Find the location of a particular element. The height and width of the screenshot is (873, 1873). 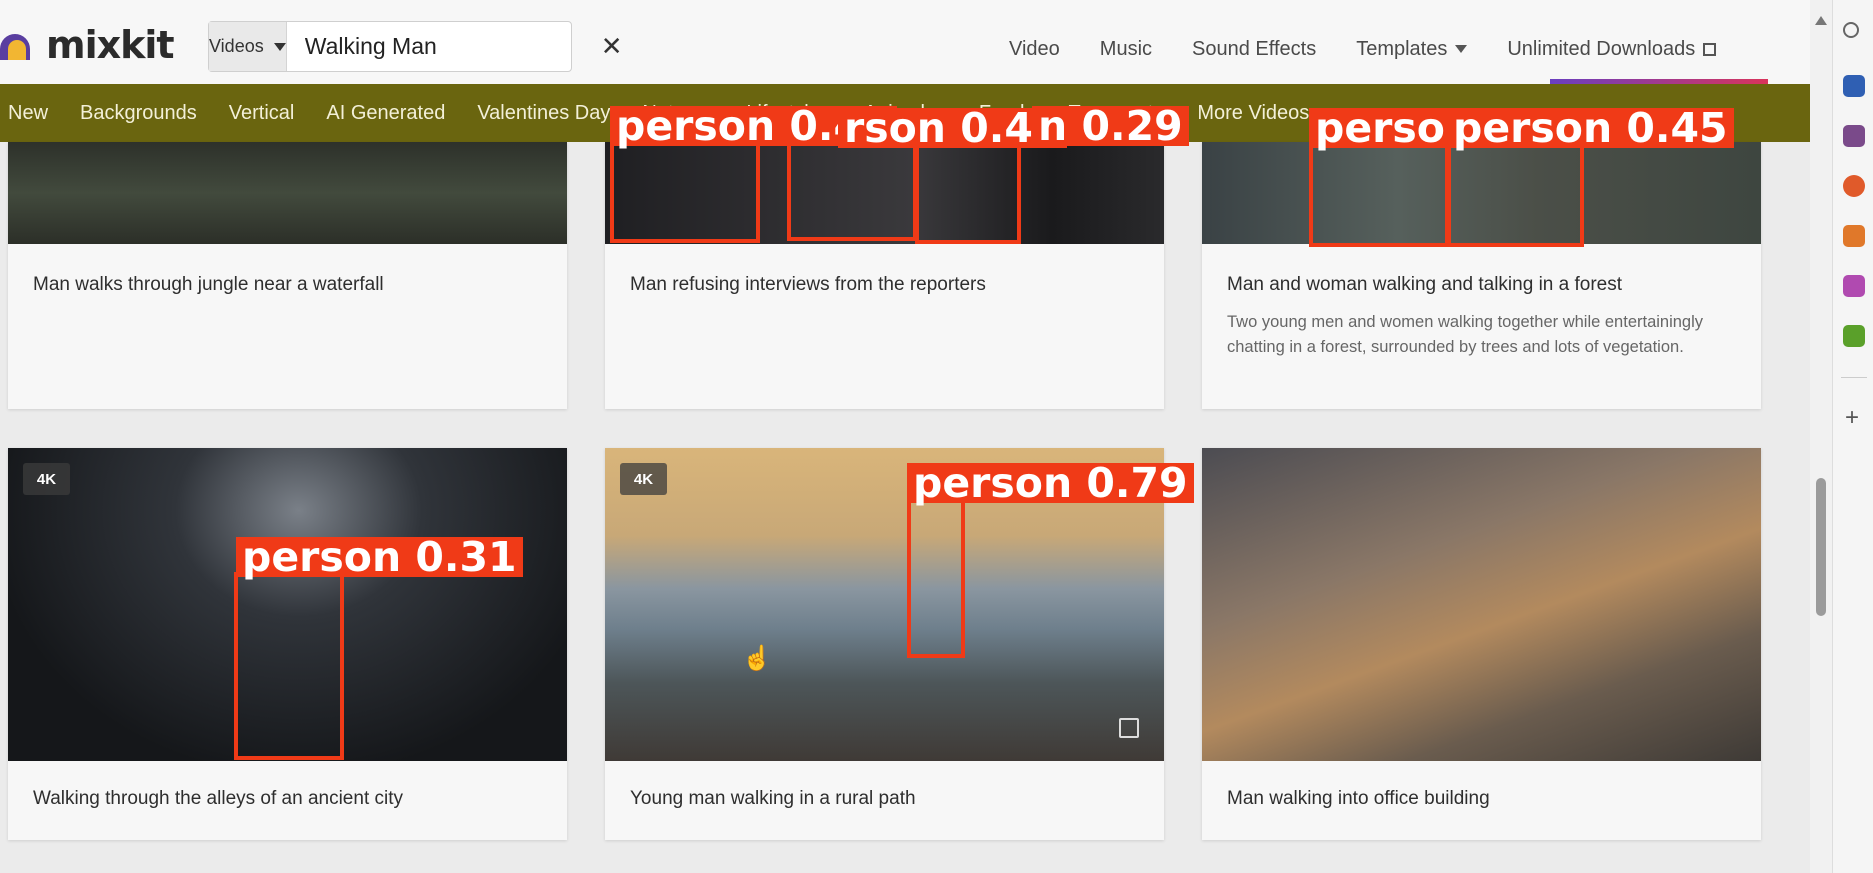

nav-sound-effects: Sound Effects is located at coordinates (1254, 49).